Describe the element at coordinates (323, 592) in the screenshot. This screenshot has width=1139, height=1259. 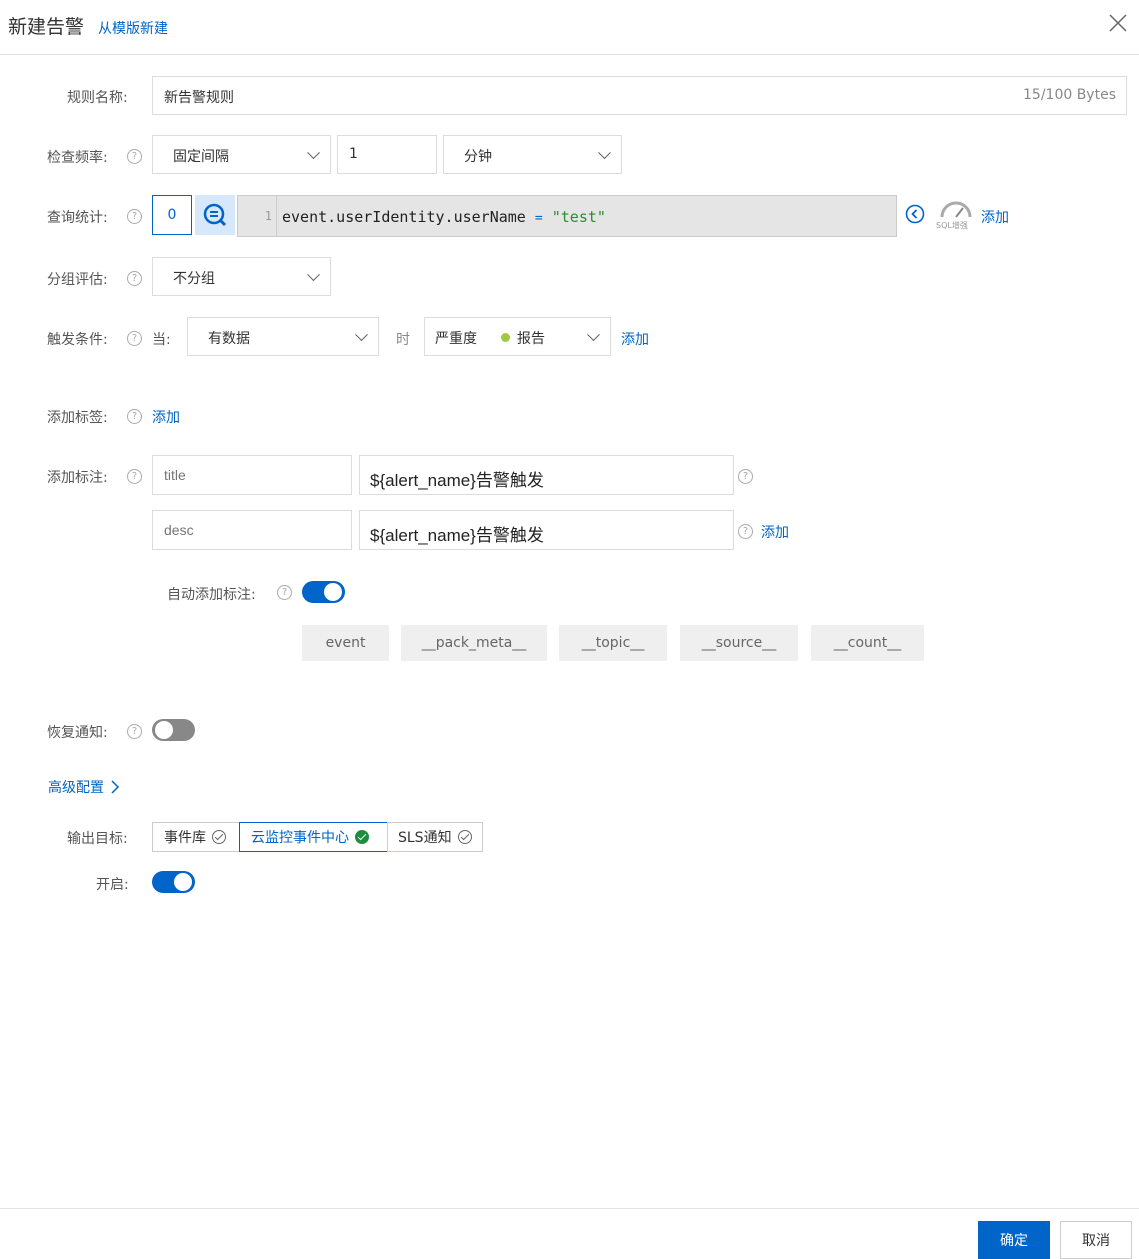
I see `auto-annotation-toggle` at that location.